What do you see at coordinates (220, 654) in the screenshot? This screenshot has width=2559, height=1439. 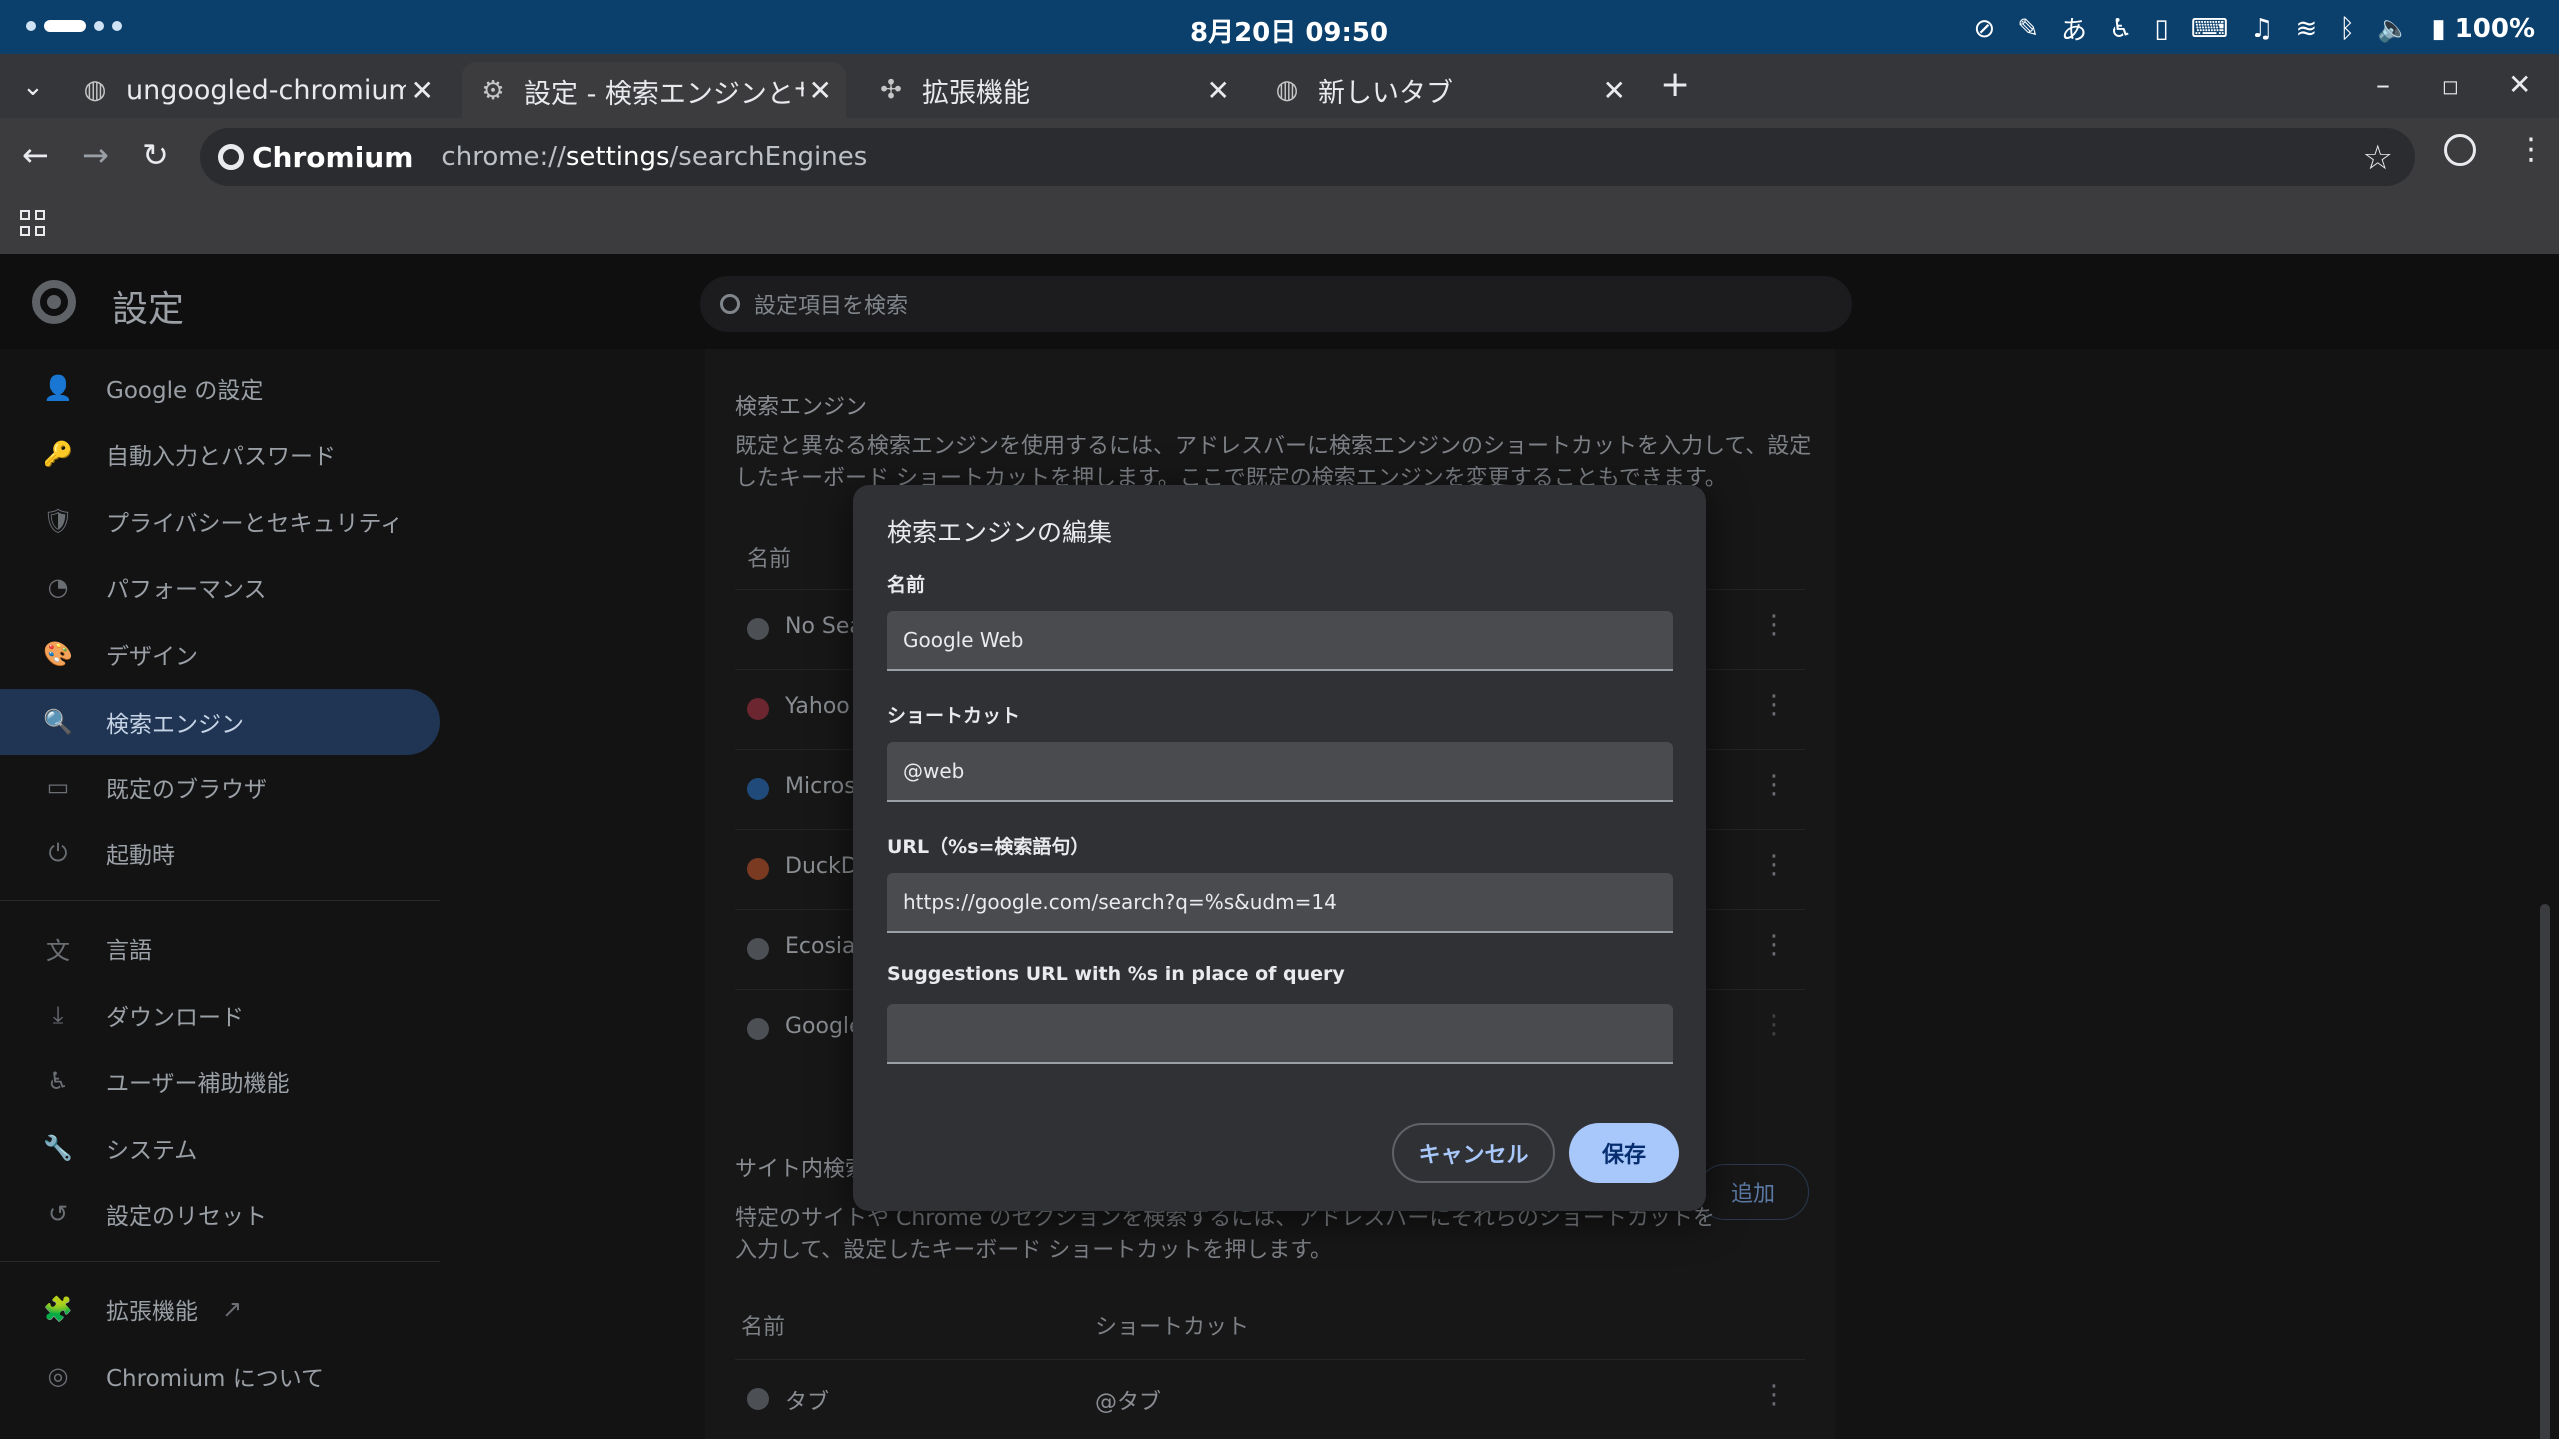 I see `sidebar-item-appearance: 🎨 デザイン` at bounding box center [220, 654].